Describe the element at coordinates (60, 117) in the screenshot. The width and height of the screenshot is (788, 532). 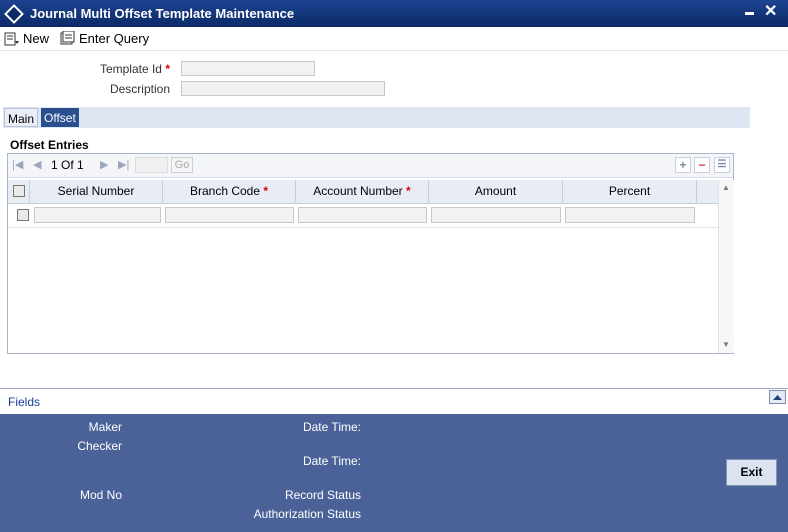
I see `tab-offset: Offset` at that location.